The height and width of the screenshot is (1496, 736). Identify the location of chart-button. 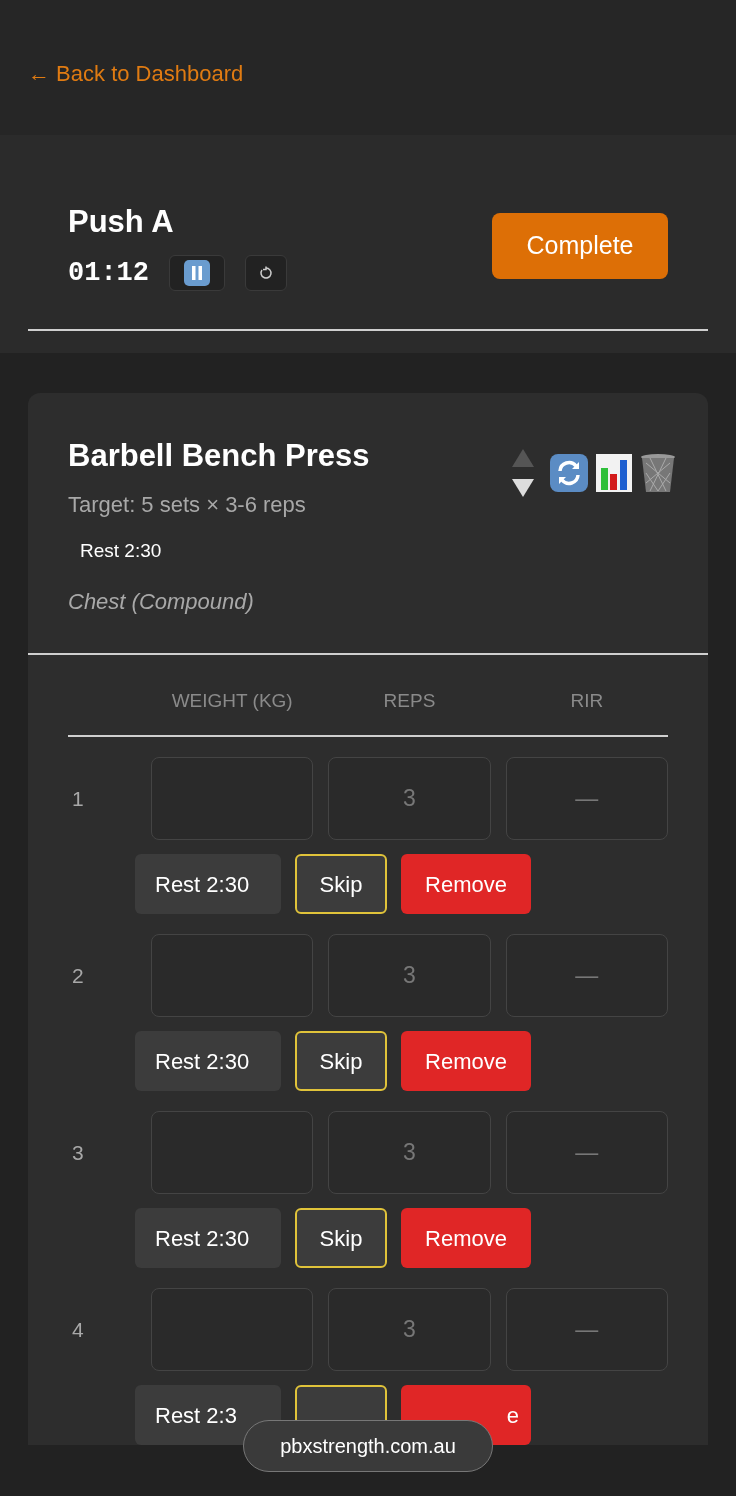
(614, 473).